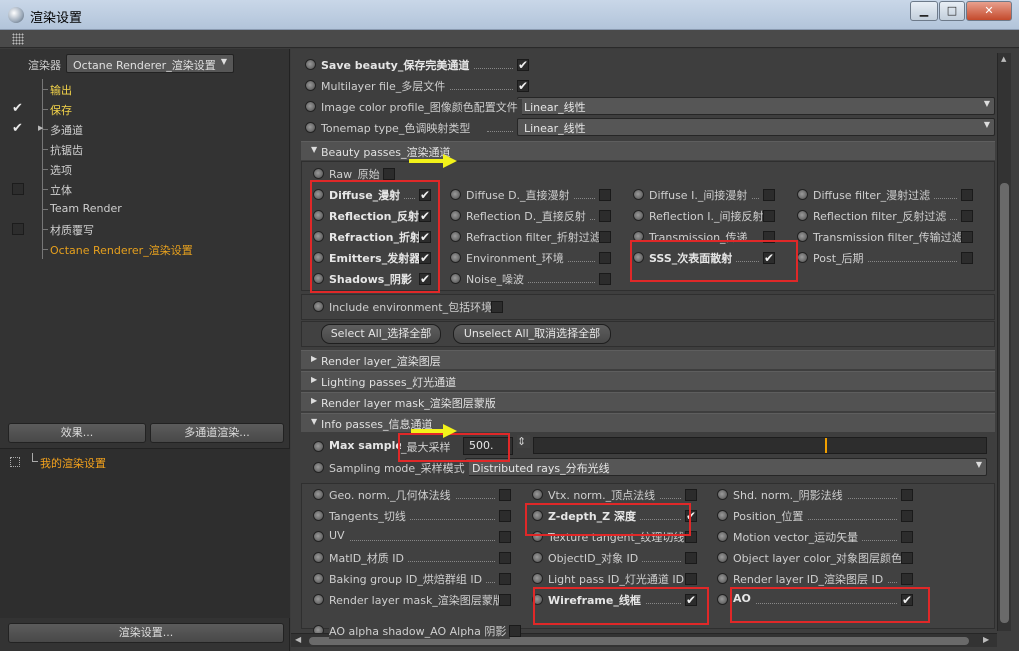 The height and width of the screenshot is (651, 1019). What do you see at coordinates (310, 64) in the screenshot?
I see `save-beauty-radio` at bounding box center [310, 64].